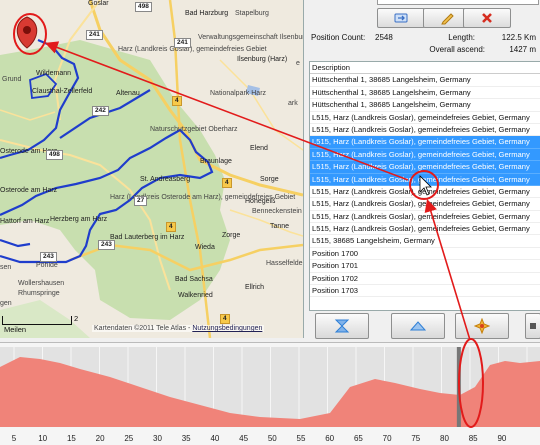 The image size is (540, 445). I want to click on map-label: Zorge, so click(231, 235).